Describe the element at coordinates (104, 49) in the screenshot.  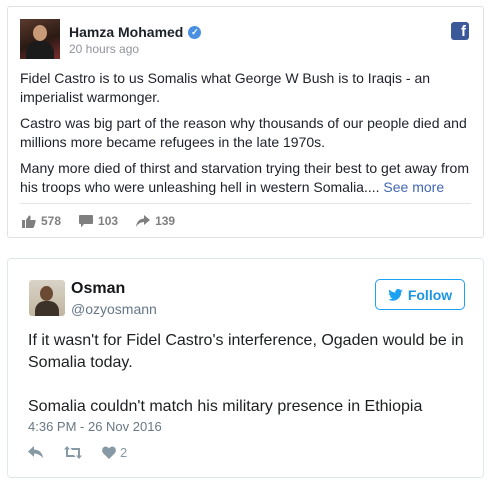
I see `post-timestamp: 20 hours ago` at that location.